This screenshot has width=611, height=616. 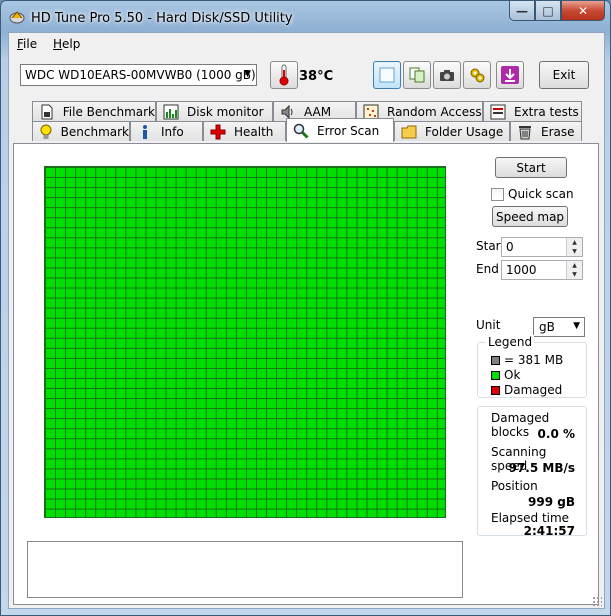 What do you see at coordinates (510, 342) in the screenshot?
I see `legend-title: Legend` at bounding box center [510, 342].